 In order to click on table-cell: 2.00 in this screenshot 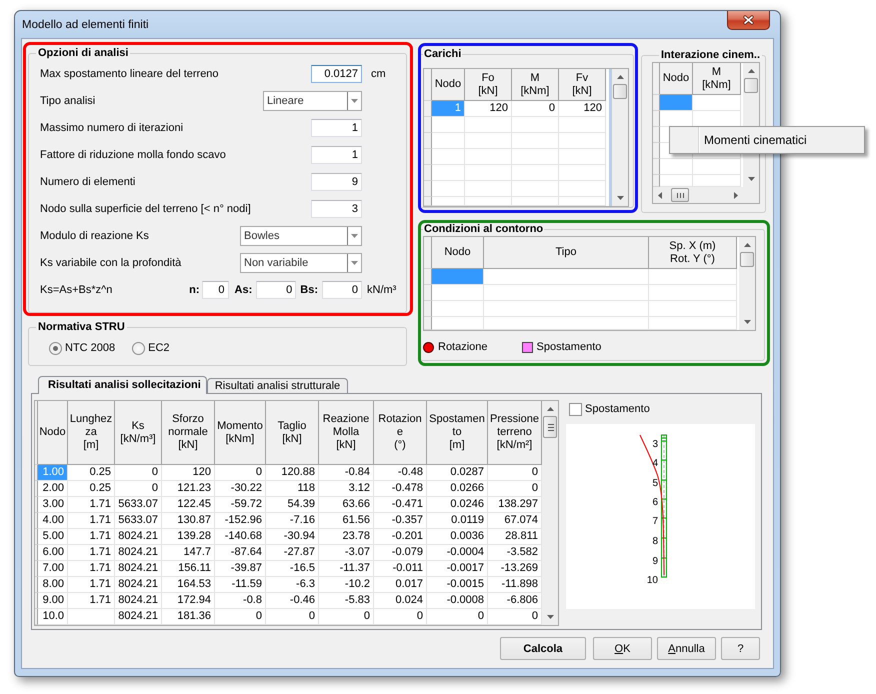, I will do `click(53, 489)`.